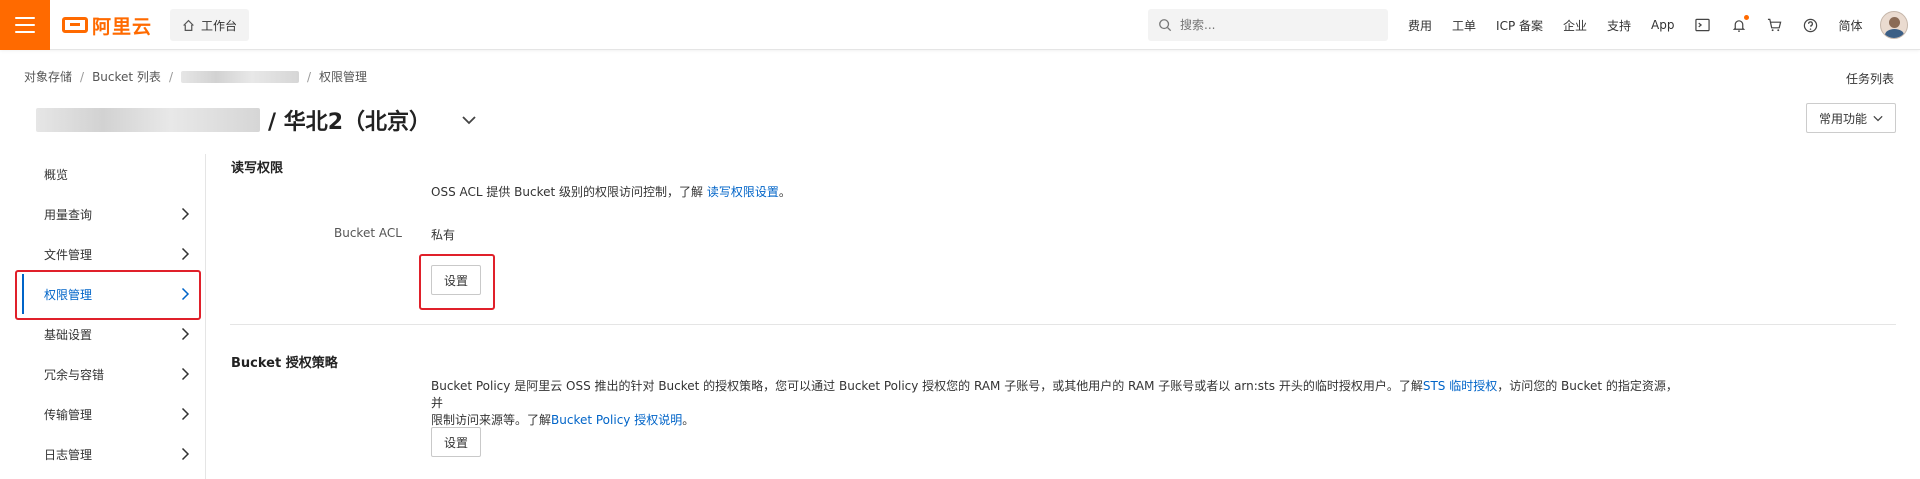 The image size is (1920, 479). Describe the element at coordinates (1703, 25) in the screenshot. I see `terminal-icon` at that location.